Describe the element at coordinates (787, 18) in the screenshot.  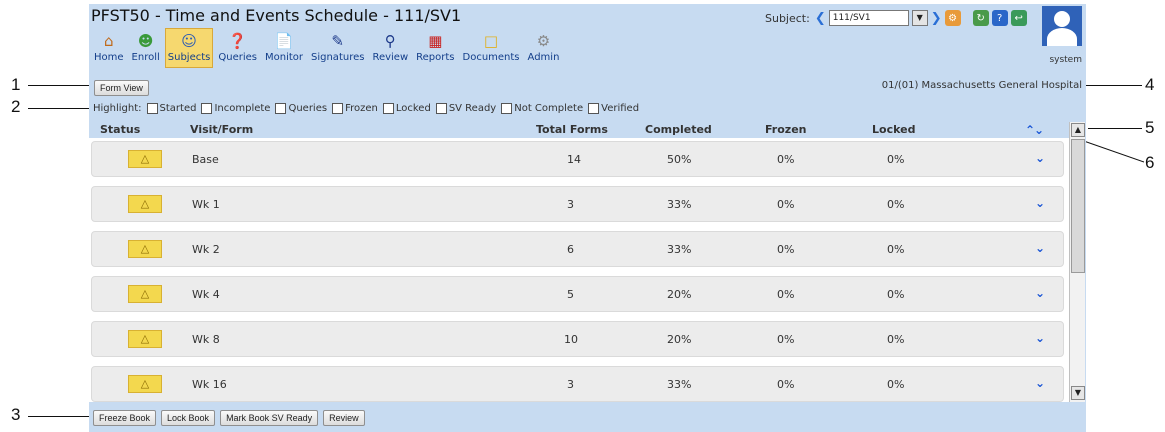
I see `subject-label: Subject:` at that location.